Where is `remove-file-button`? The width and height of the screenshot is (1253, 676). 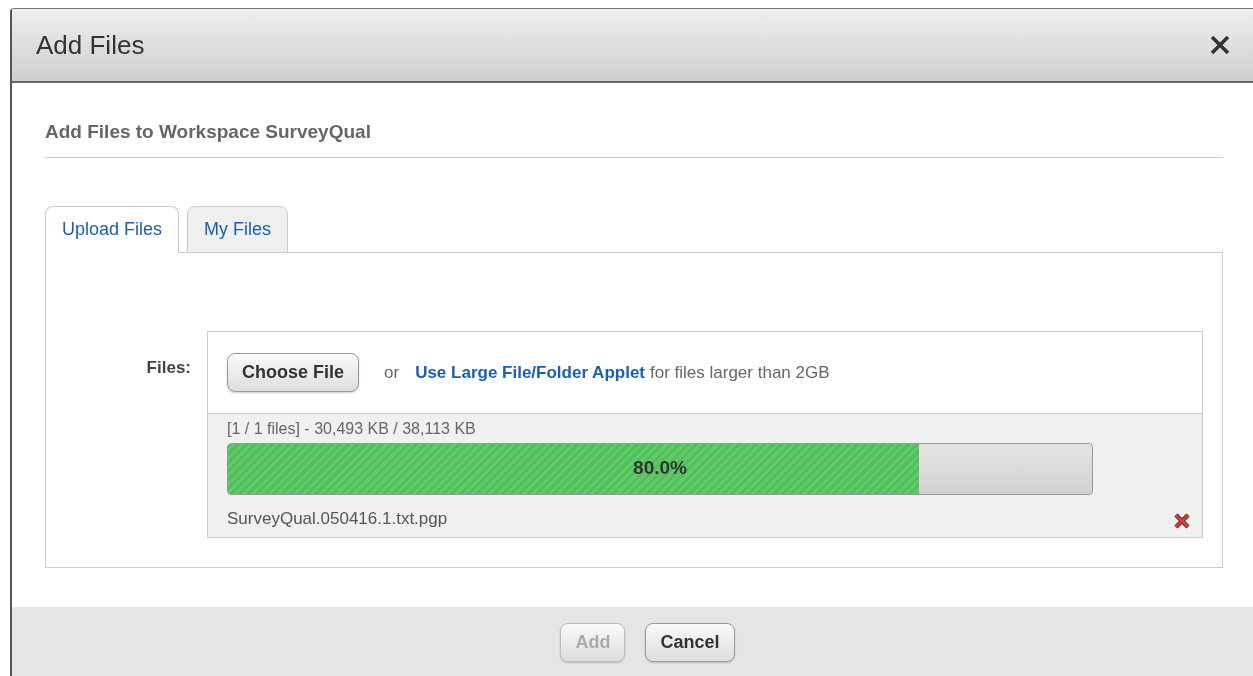 remove-file-button is located at coordinates (1182, 521).